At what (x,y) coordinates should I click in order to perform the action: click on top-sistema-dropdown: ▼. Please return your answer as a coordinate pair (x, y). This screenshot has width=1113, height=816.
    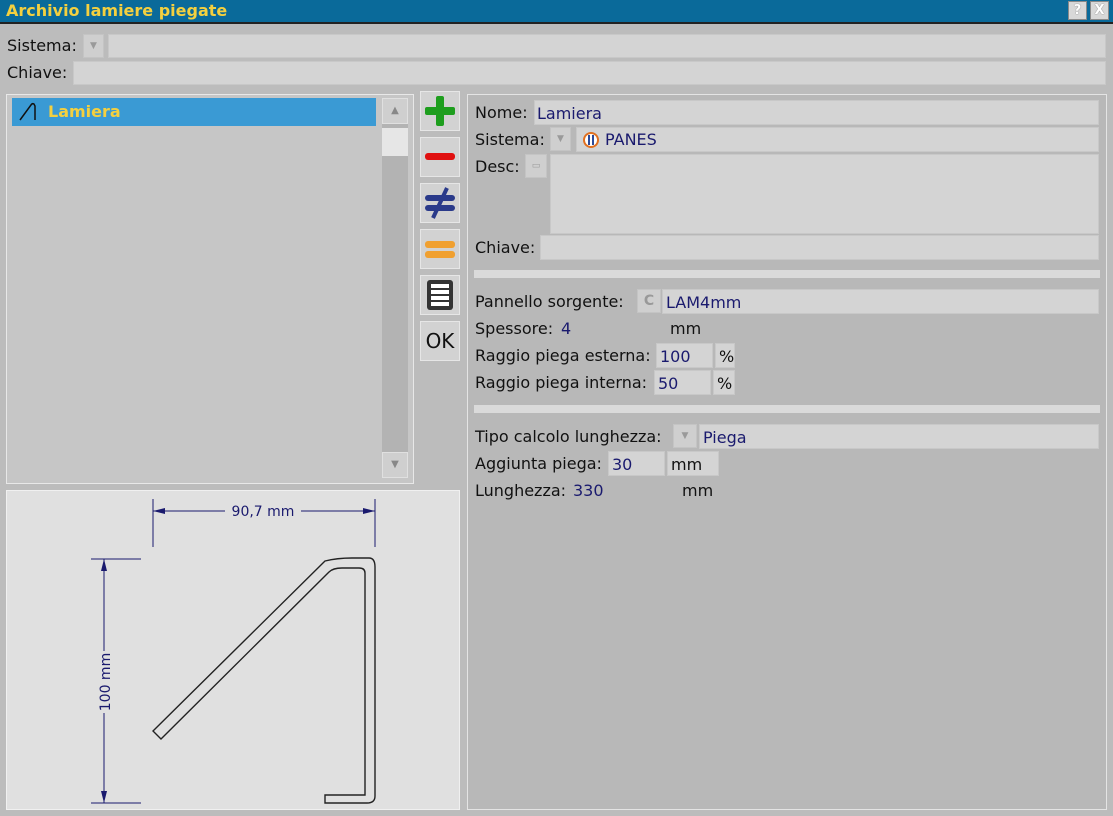
    Looking at the image, I should click on (93, 46).